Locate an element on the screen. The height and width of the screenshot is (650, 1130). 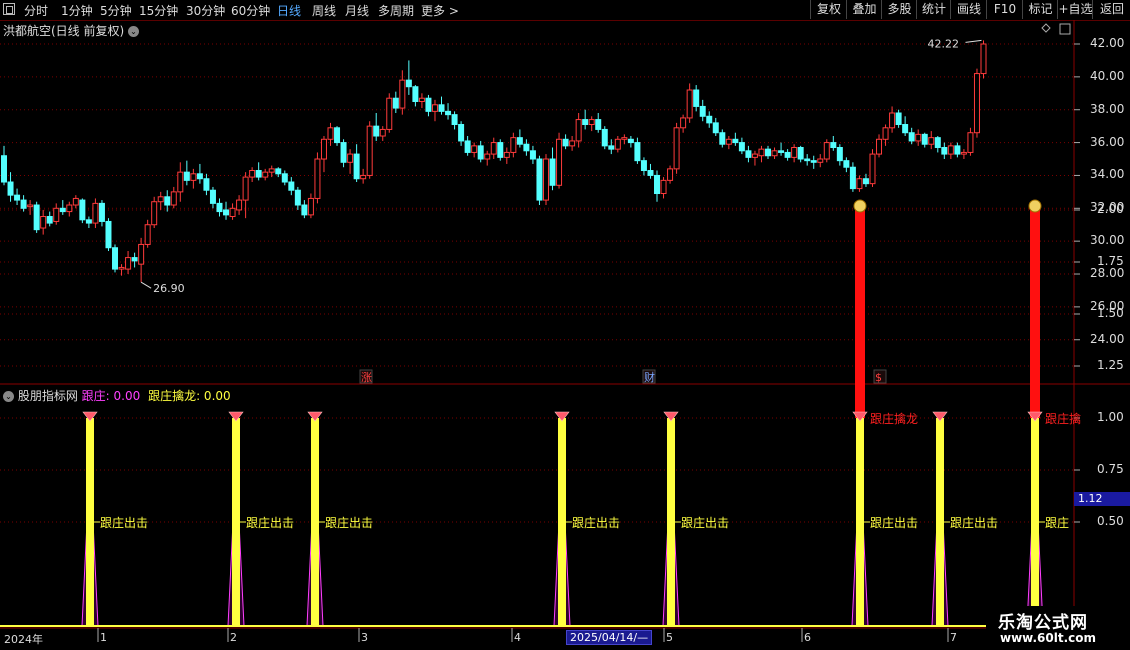
dragon-label: 跟庄擒 is located at coordinates (1063, 418).